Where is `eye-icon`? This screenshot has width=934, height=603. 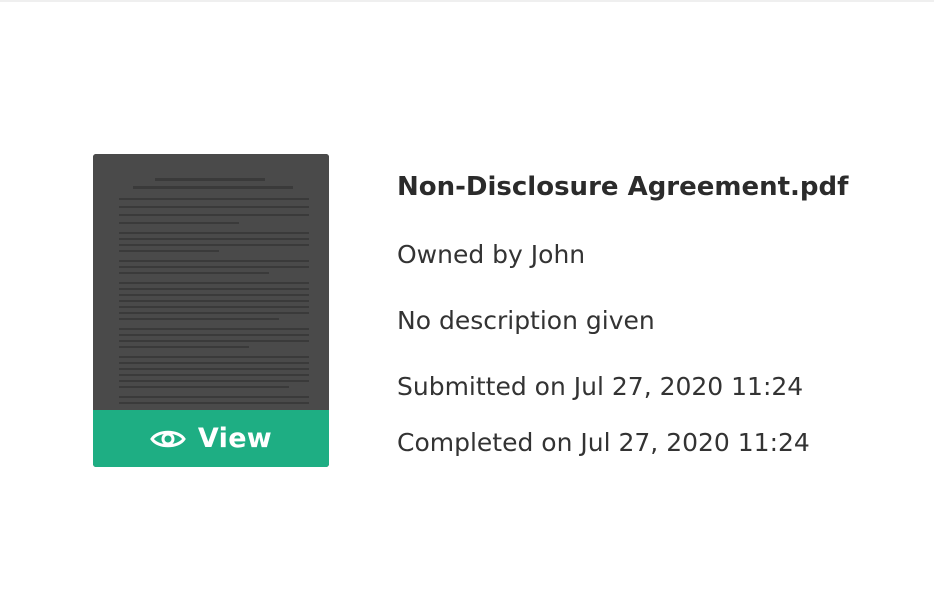 eye-icon is located at coordinates (168, 438).